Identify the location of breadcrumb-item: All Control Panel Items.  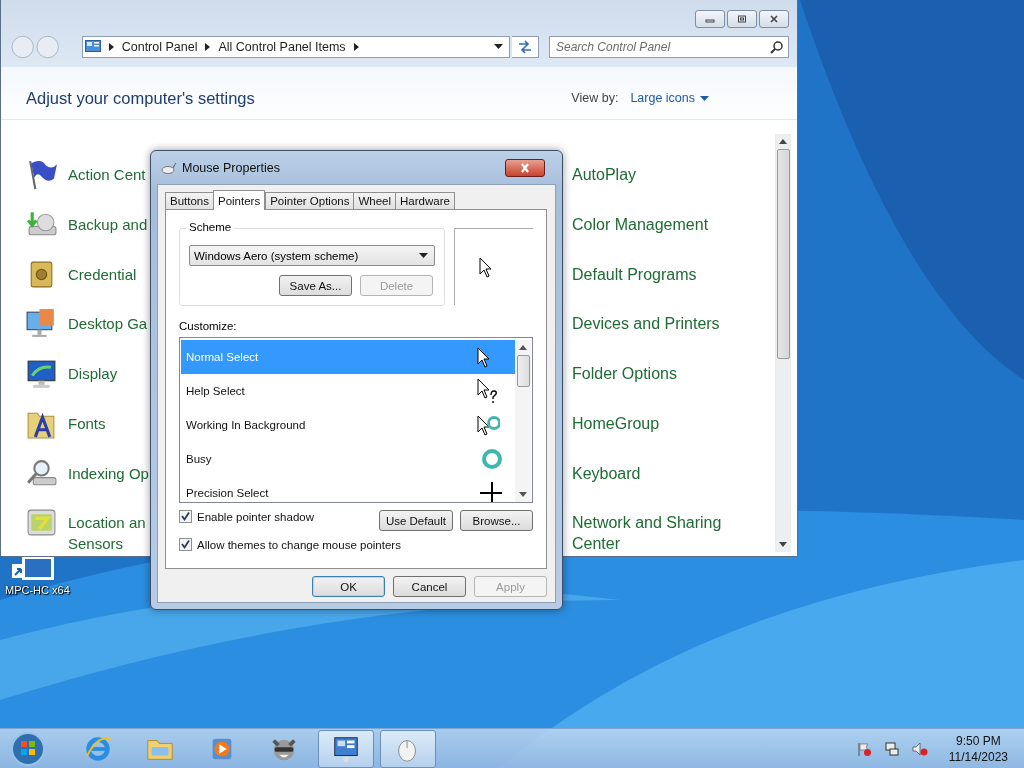
(282, 46).